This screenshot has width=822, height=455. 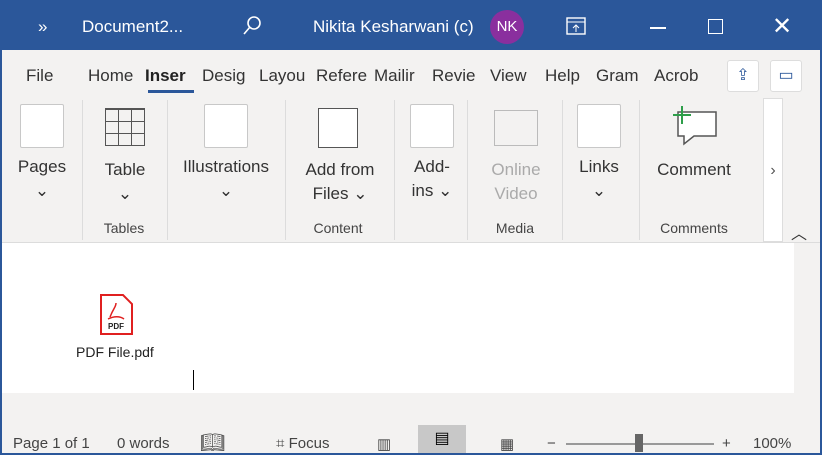 What do you see at coordinates (124, 228) in the screenshot?
I see `group-label-tables: Tables` at bounding box center [124, 228].